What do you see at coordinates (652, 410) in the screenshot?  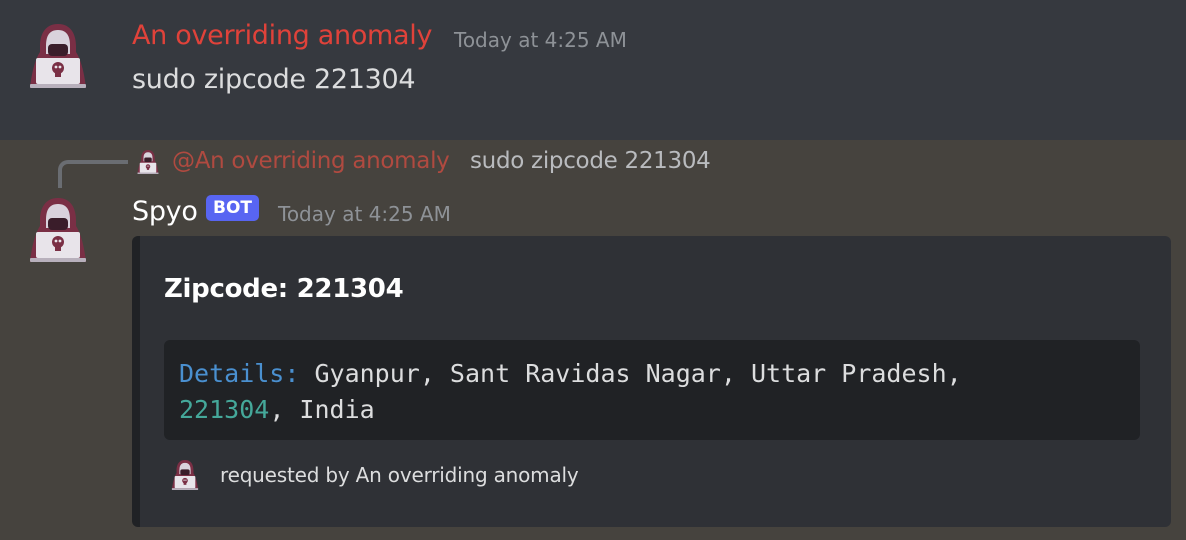 I see `code-line: 221304, India` at bounding box center [652, 410].